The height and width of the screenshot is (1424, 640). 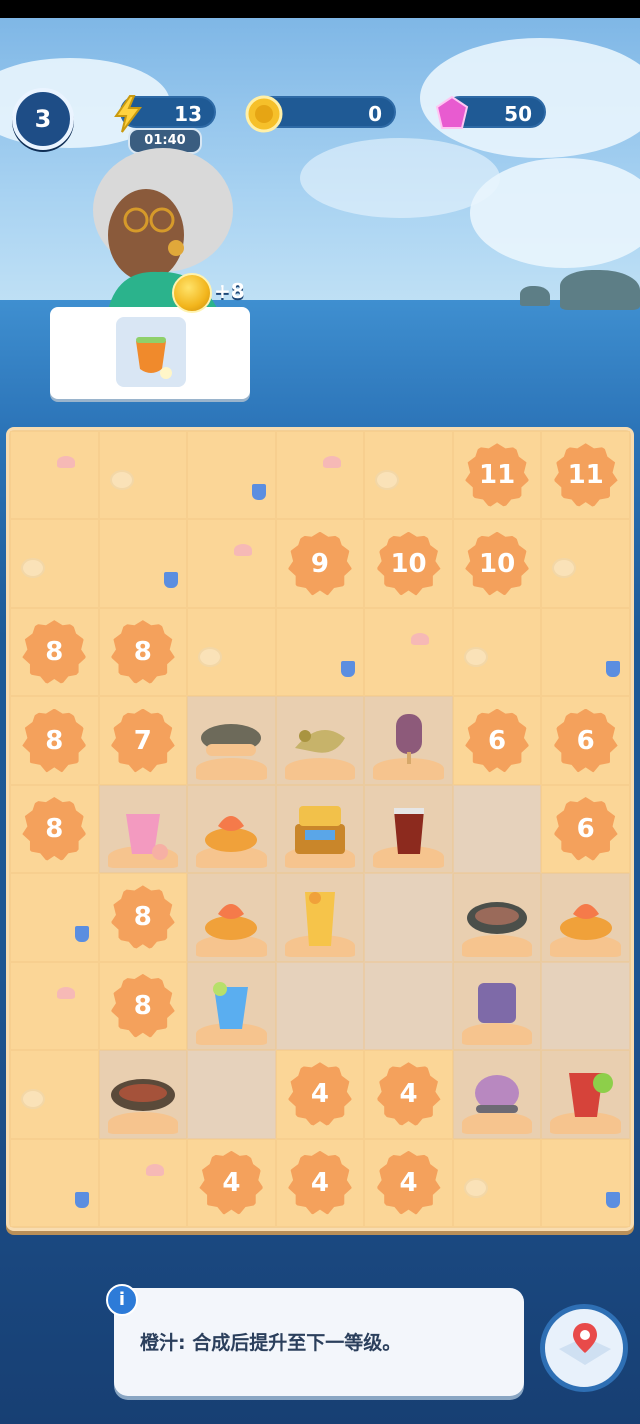 I want to click on berry-dessert-icon, so click(x=497, y=1094).